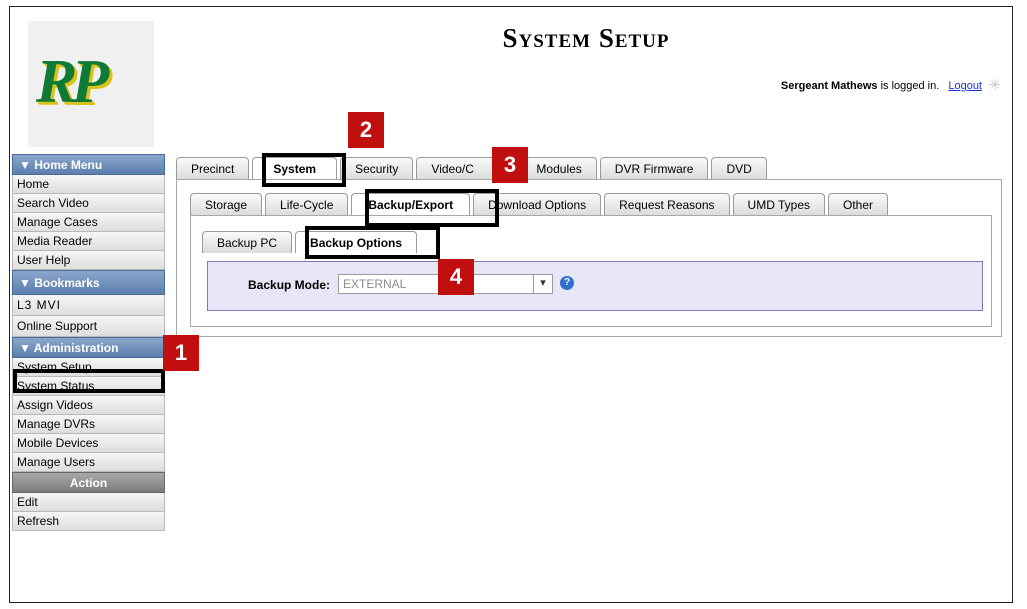  I want to click on tab-other: Other, so click(858, 204).